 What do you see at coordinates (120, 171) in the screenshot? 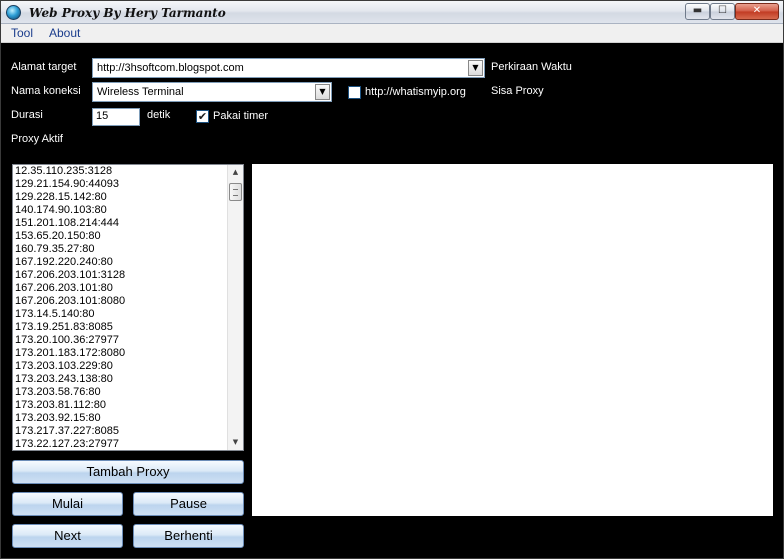
I see `list-item: 12.35.110.235:3128` at bounding box center [120, 171].